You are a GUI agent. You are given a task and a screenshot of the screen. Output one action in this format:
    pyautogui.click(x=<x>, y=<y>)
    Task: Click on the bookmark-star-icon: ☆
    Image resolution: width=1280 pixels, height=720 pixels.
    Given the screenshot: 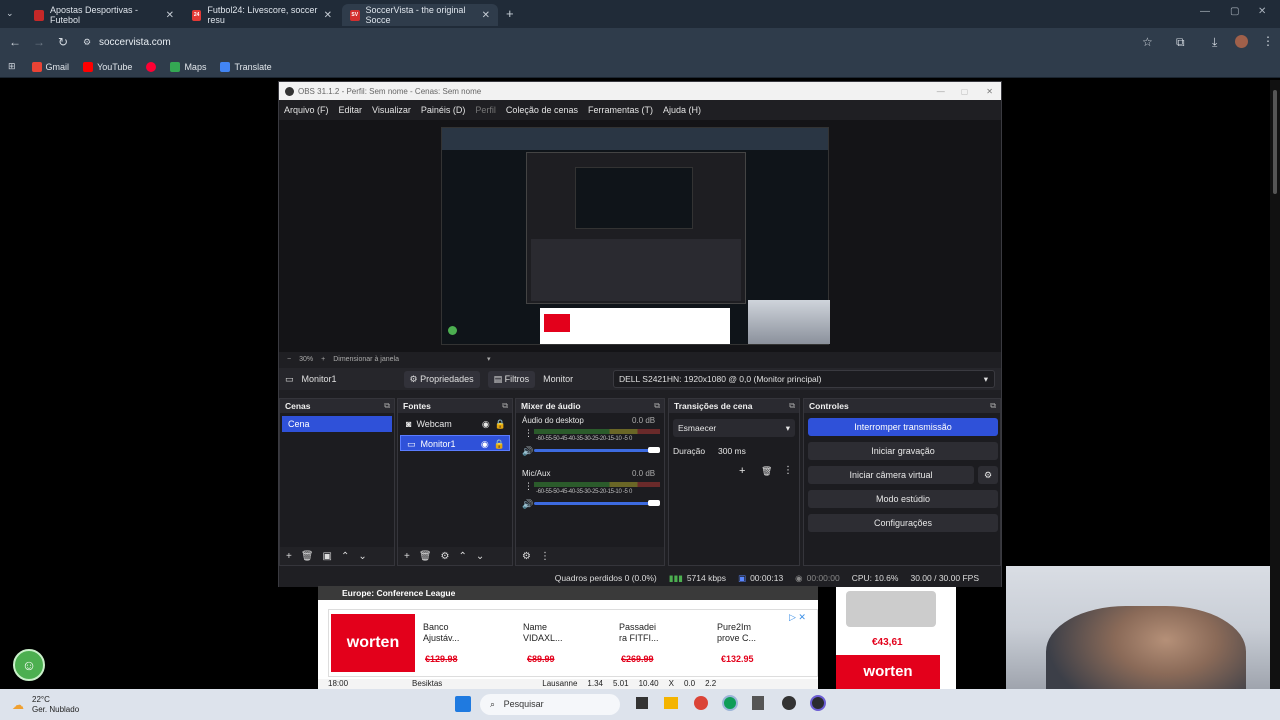 What is the action you would take?
    pyautogui.click(x=1147, y=42)
    